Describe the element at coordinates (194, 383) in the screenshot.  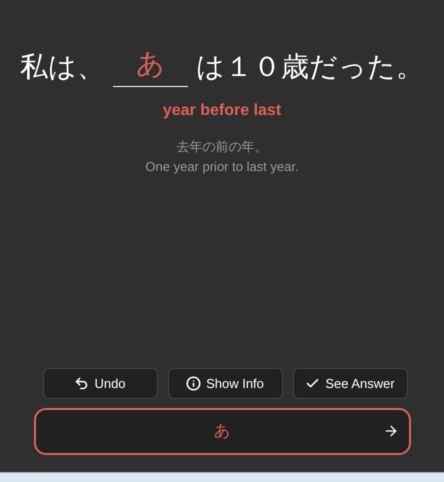
I see `info-icon` at that location.